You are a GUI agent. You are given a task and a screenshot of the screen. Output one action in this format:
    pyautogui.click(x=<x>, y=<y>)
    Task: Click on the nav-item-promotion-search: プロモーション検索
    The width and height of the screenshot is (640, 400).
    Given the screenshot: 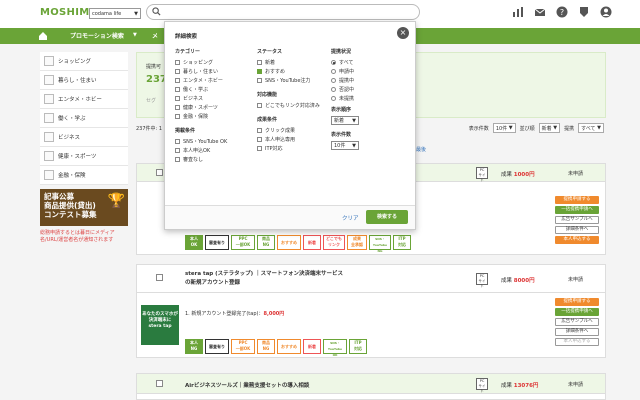 What is the action you would take?
    pyautogui.click(x=97, y=35)
    